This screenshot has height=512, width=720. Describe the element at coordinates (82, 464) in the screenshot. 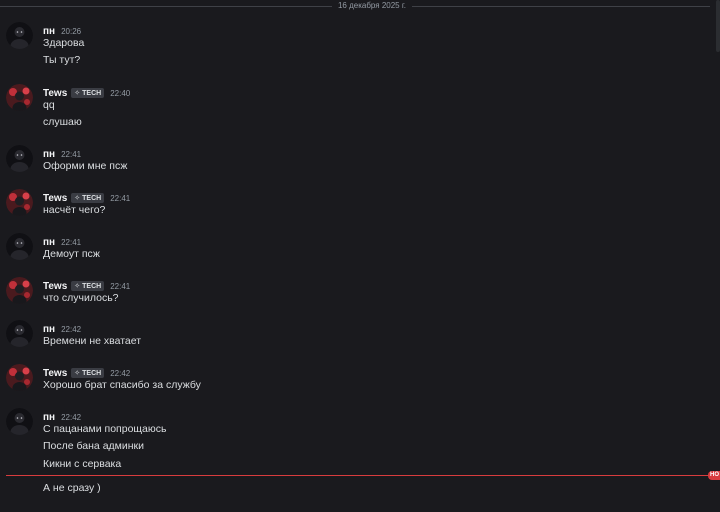

I see `message-text: Кикни с сервака` at that location.